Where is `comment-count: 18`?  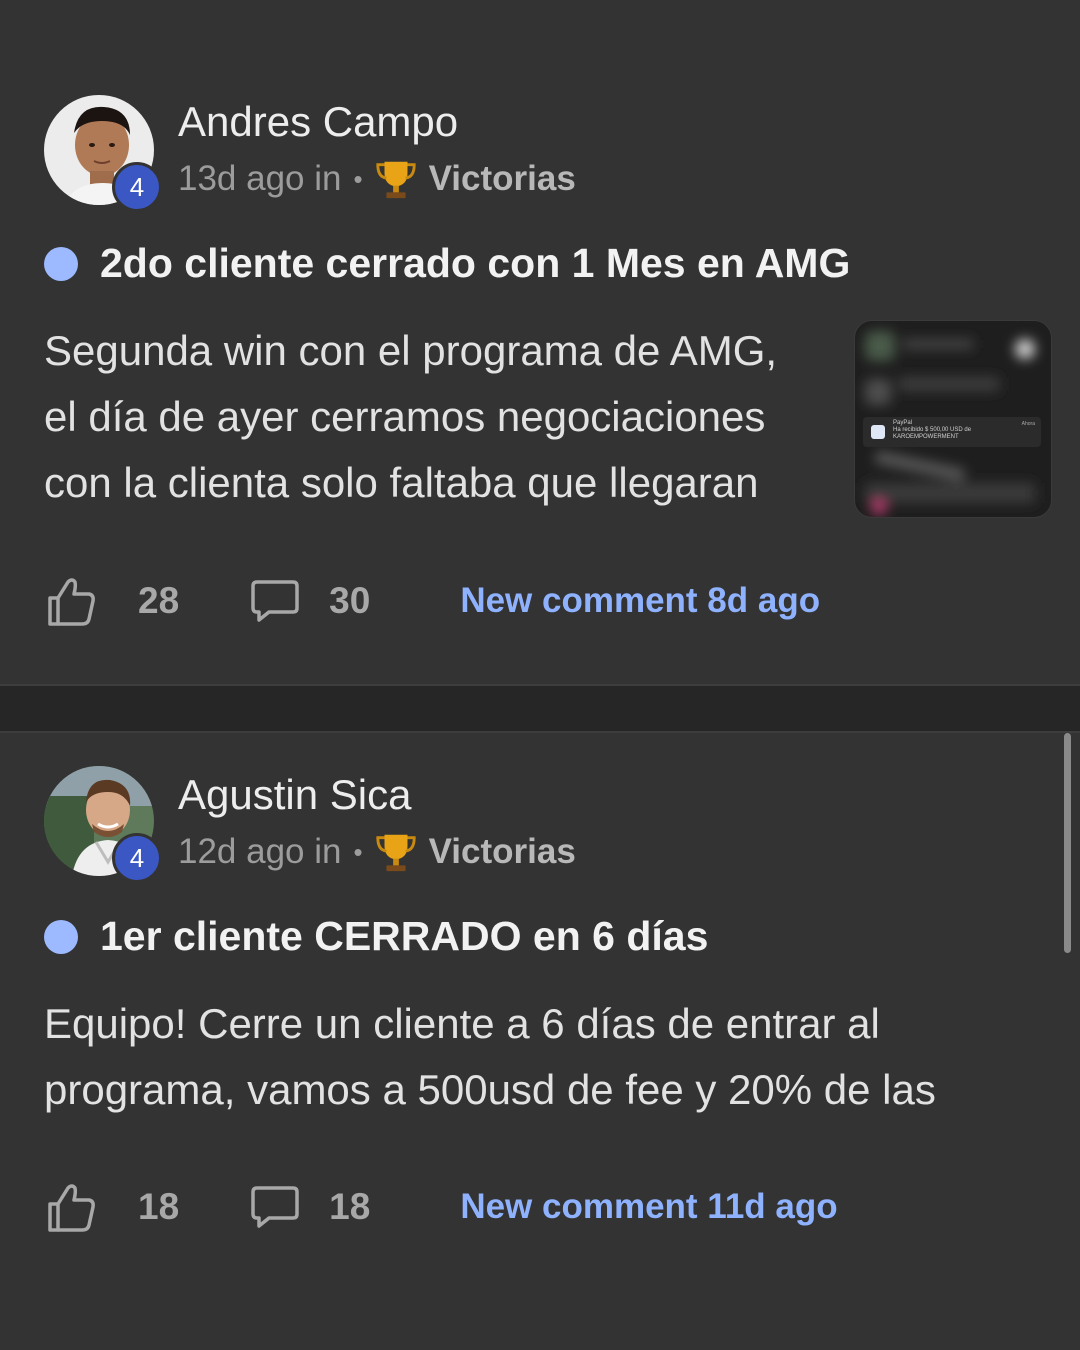 comment-count: 18 is located at coordinates (350, 1206).